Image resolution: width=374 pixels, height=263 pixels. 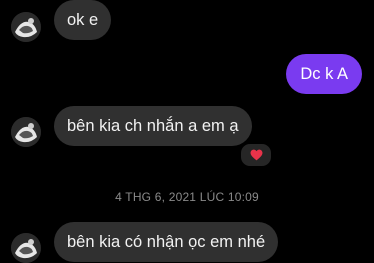 I want to click on message-timestamp: 4 THG 6, 2021 LÚC 10:09, so click(x=187, y=197).